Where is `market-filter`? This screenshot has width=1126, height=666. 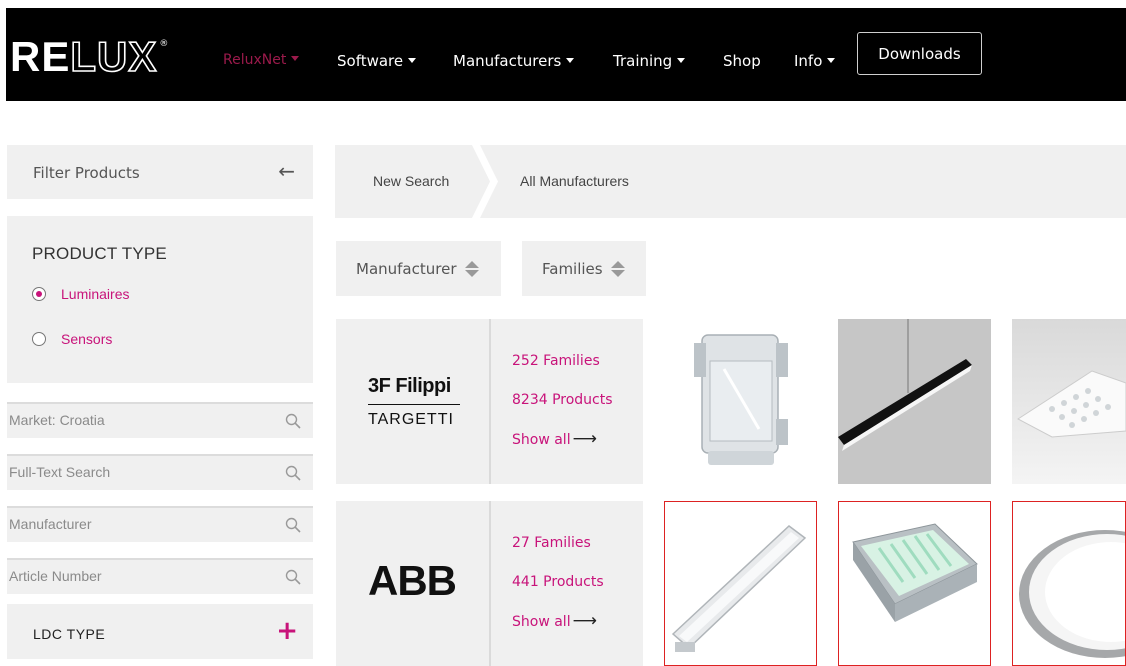 market-filter is located at coordinates (160, 420).